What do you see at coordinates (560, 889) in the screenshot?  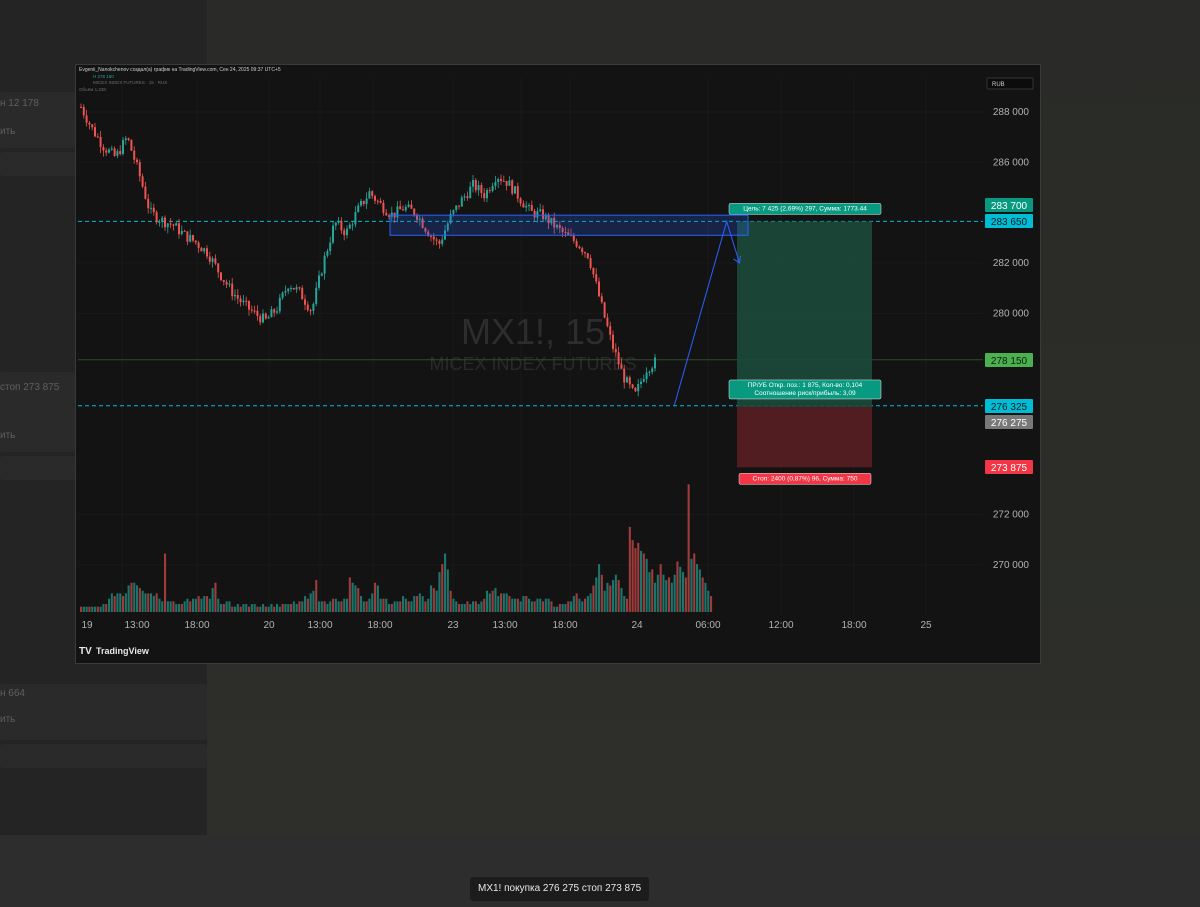 I see `image-caption: MX1! покупка 276 275 стоп 273 875` at bounding box center [560, 889].